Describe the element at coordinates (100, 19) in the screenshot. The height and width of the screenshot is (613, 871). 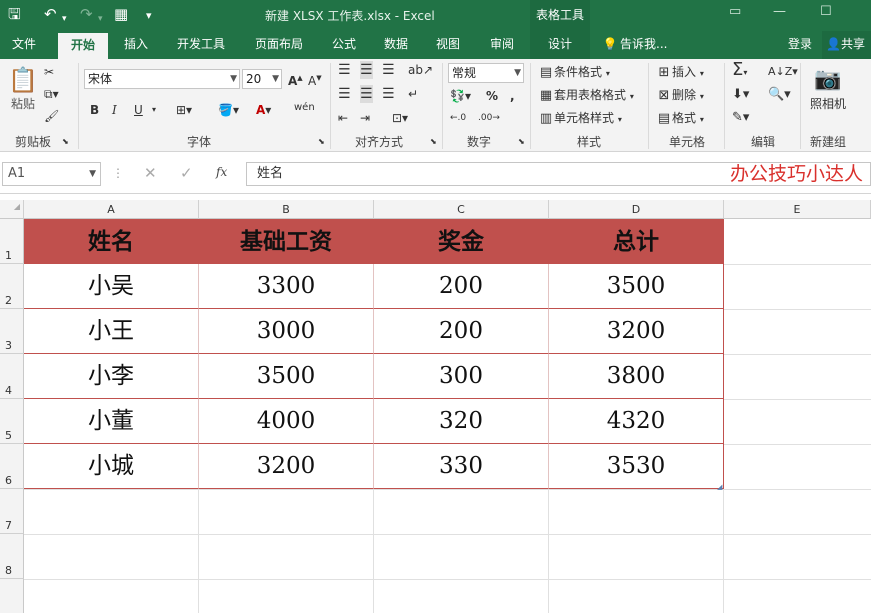
I see `redo-dropdown-icon: ▾` at that location.